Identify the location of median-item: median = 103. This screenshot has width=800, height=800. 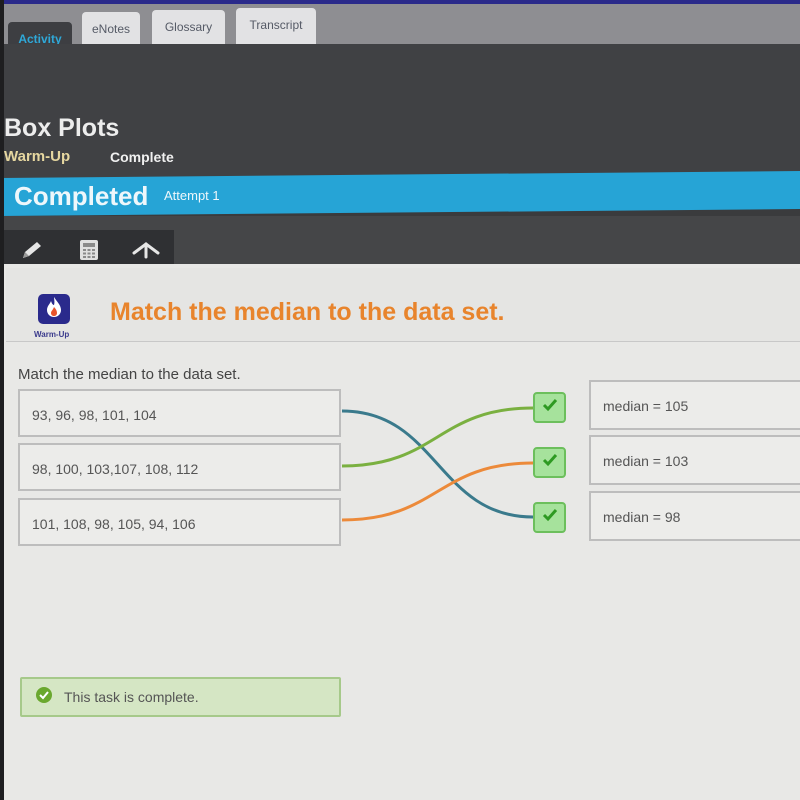
(694, 460).